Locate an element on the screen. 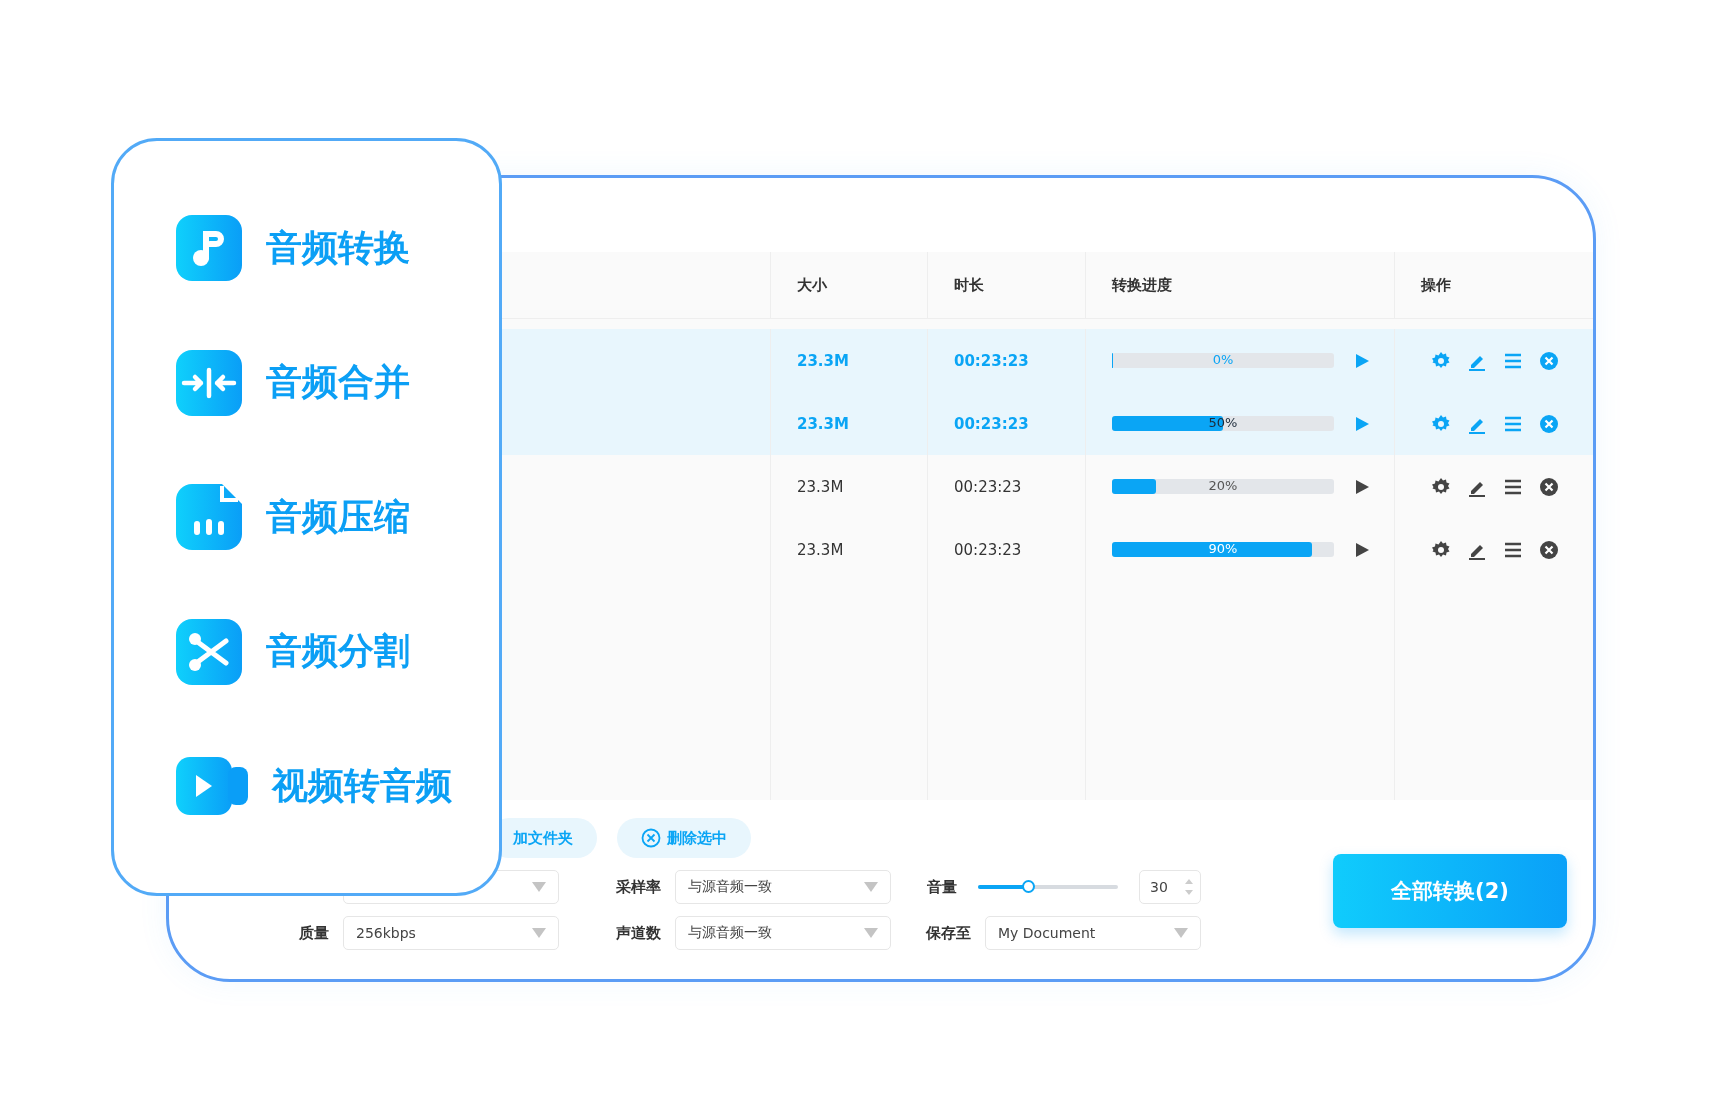 Image resolution: width=1712 pixels, height=1100 pixels. setting-label: 质量 is located at coordinates (314, 933).